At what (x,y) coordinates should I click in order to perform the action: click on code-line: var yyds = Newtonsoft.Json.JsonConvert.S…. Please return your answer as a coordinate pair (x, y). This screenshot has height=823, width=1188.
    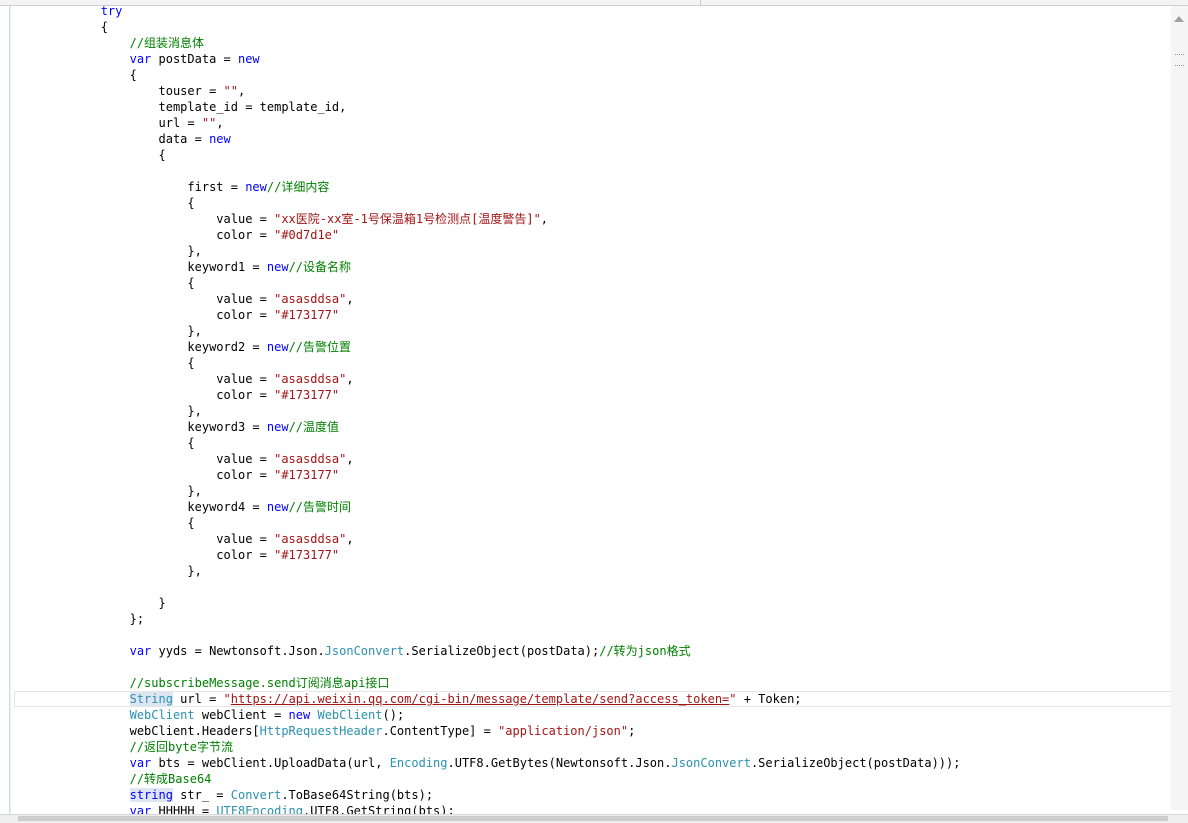
    Looking at the image, I should click on (594, 651).